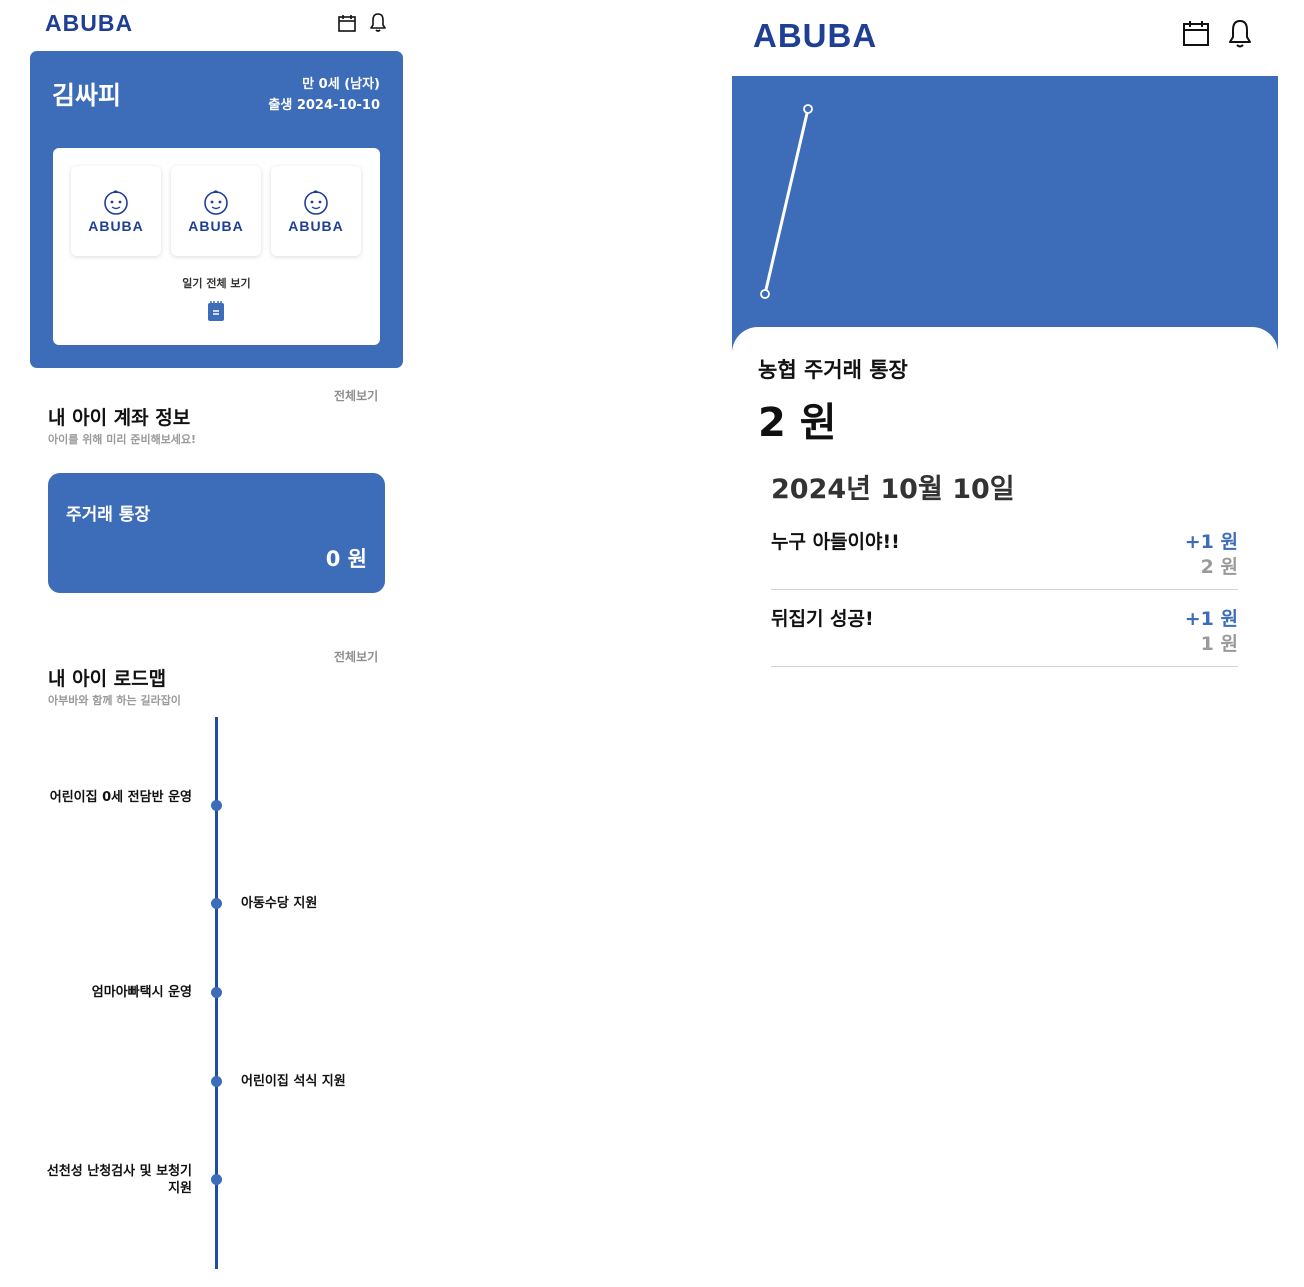  I want to click on roadmap-item: 선천성 난청검사 및 보청기 지원, so click(117, 1180).